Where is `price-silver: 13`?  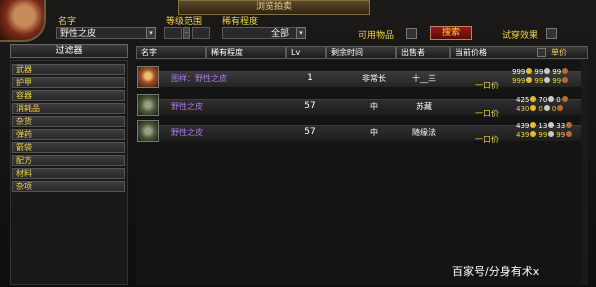
price-silver: 13 is located at coordinates (543, 126).